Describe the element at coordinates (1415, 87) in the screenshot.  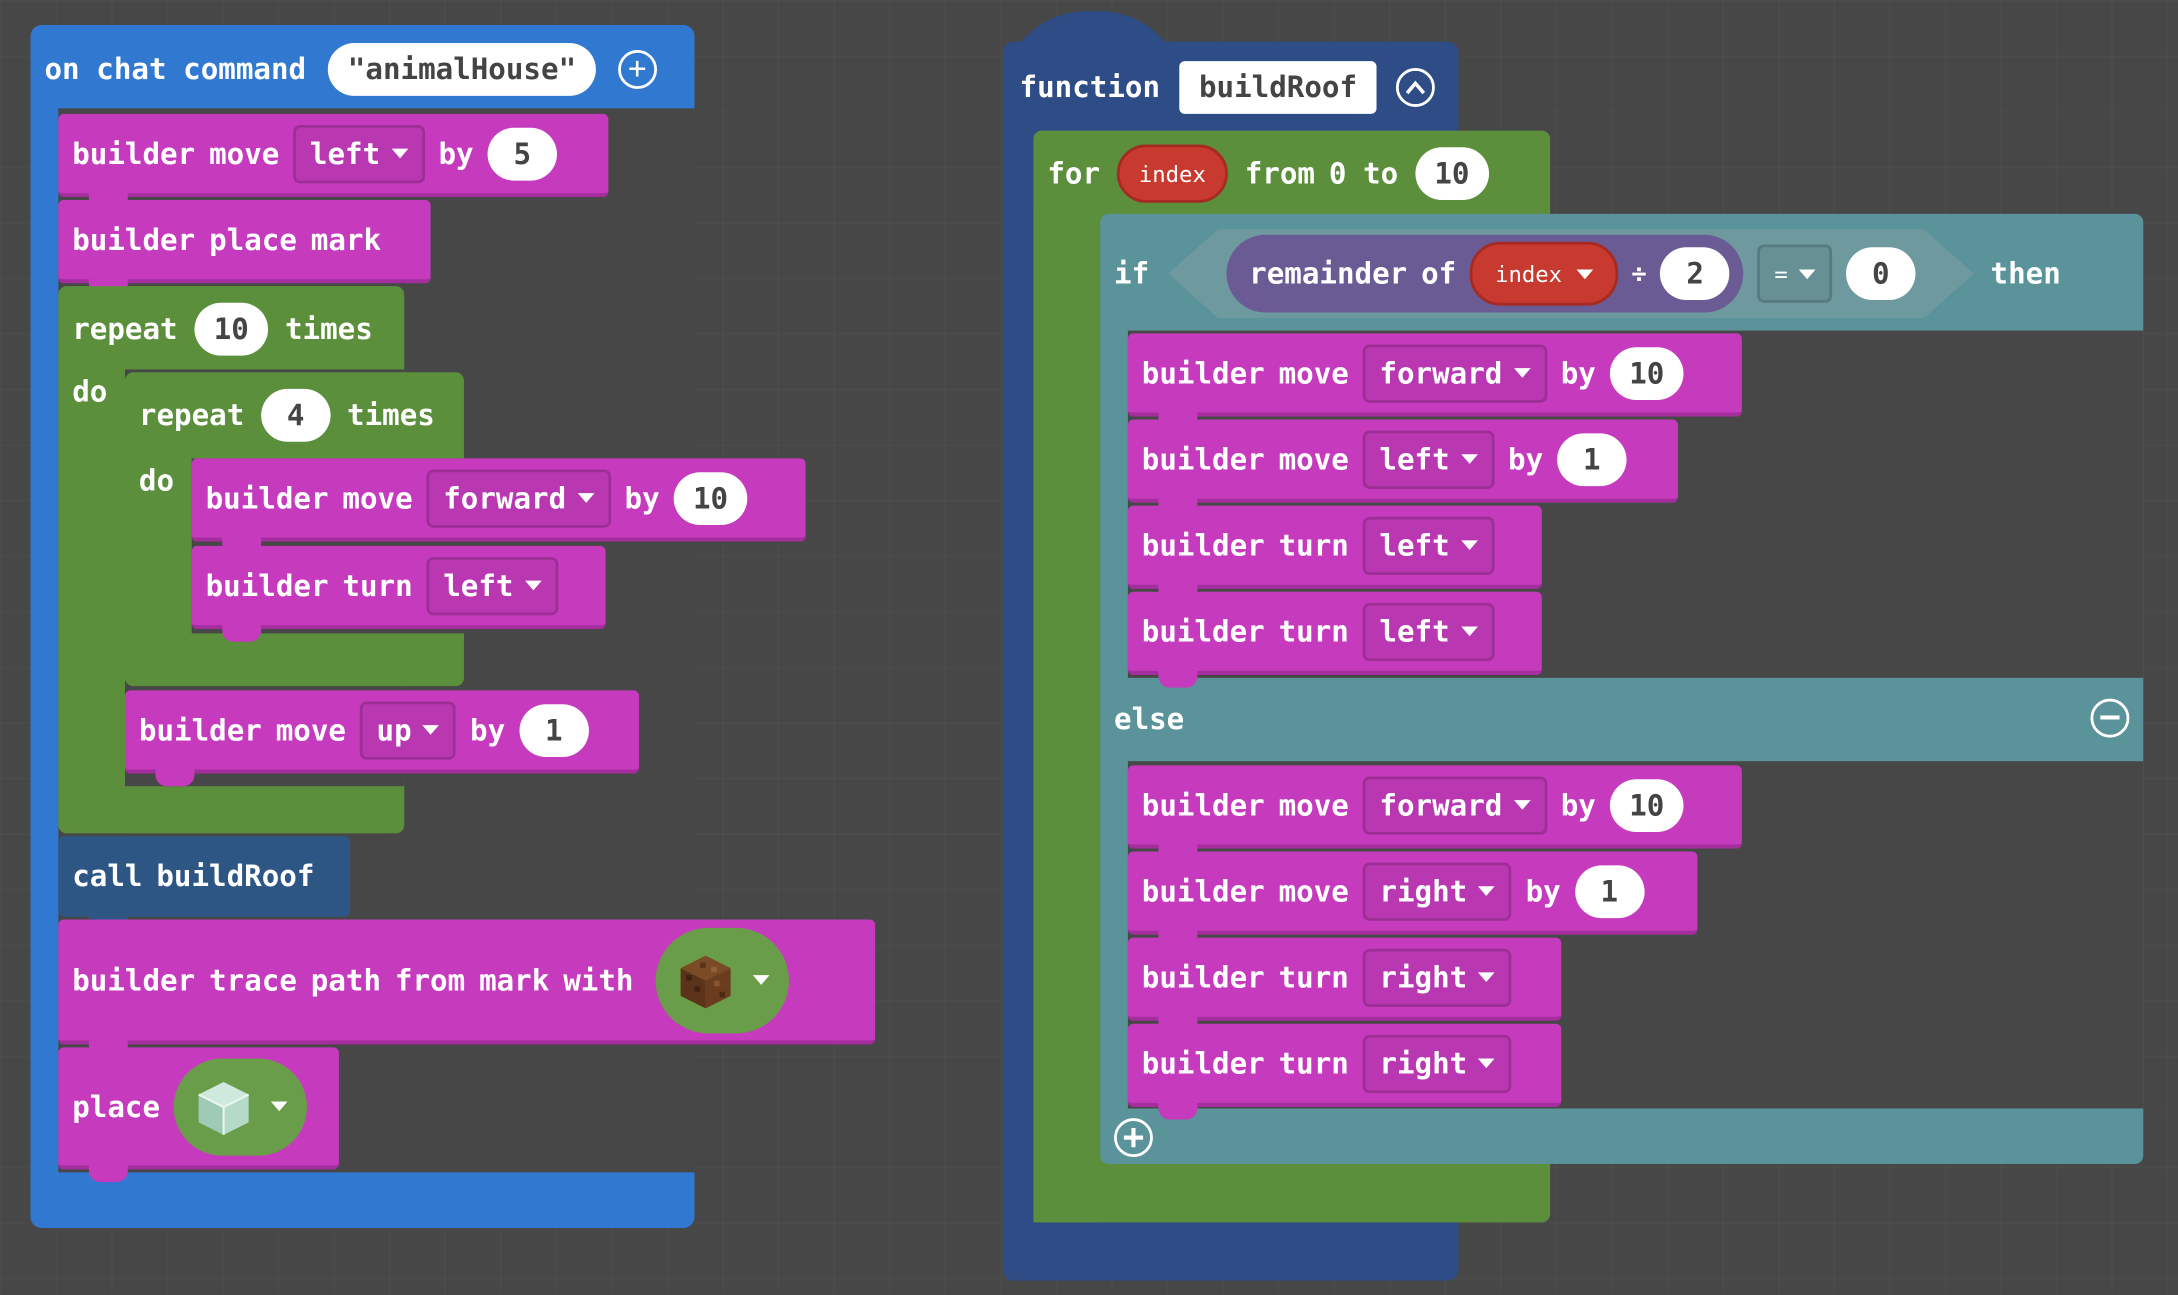
I see `collapse-icon` at that location.